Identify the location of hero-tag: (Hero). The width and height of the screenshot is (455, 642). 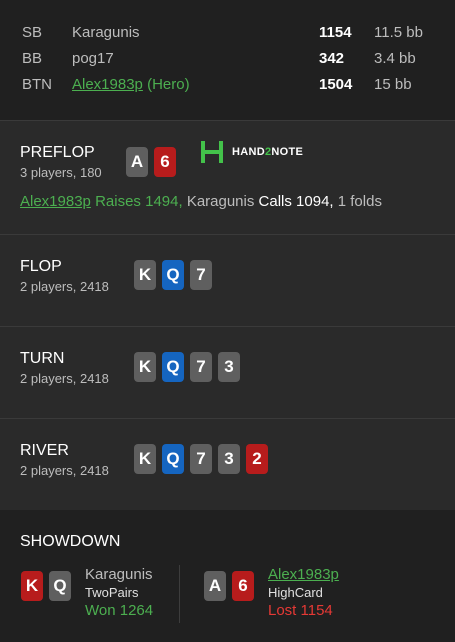
(168, 84).